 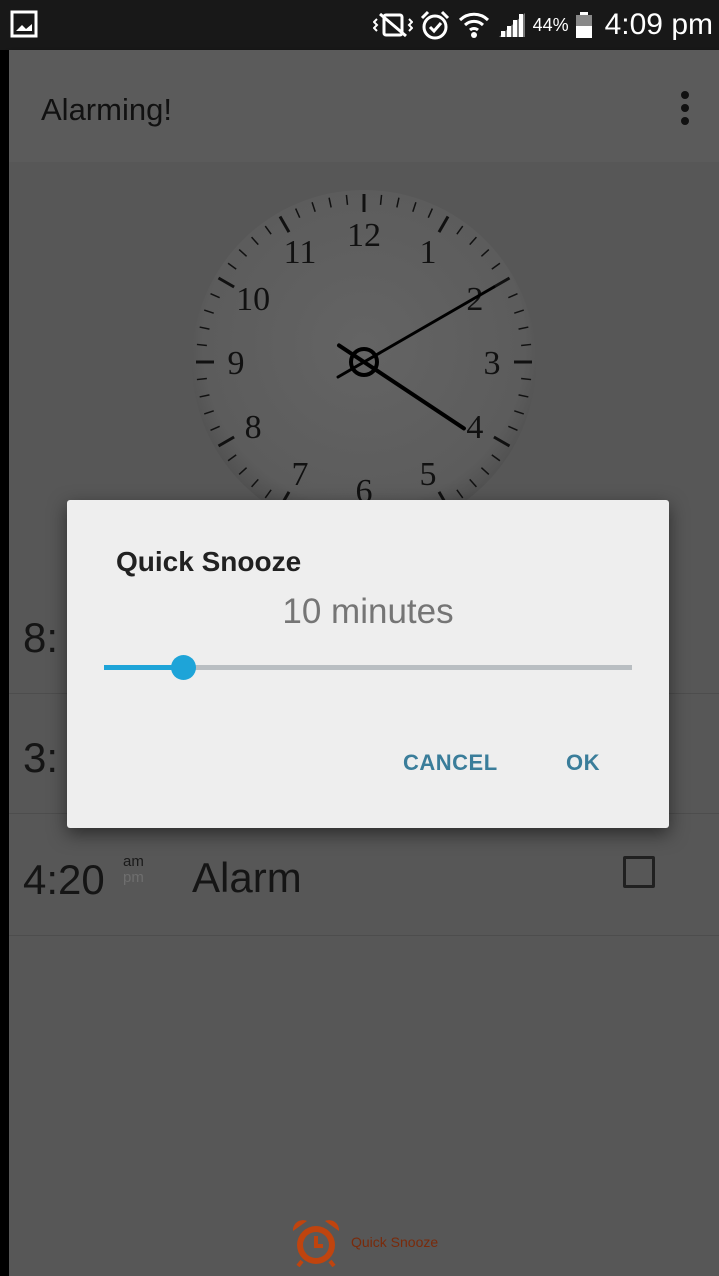 What do you see at coordinates (473, 25) in the screenshot?
I see `wifi-icon` at bounding box center [473, 25].